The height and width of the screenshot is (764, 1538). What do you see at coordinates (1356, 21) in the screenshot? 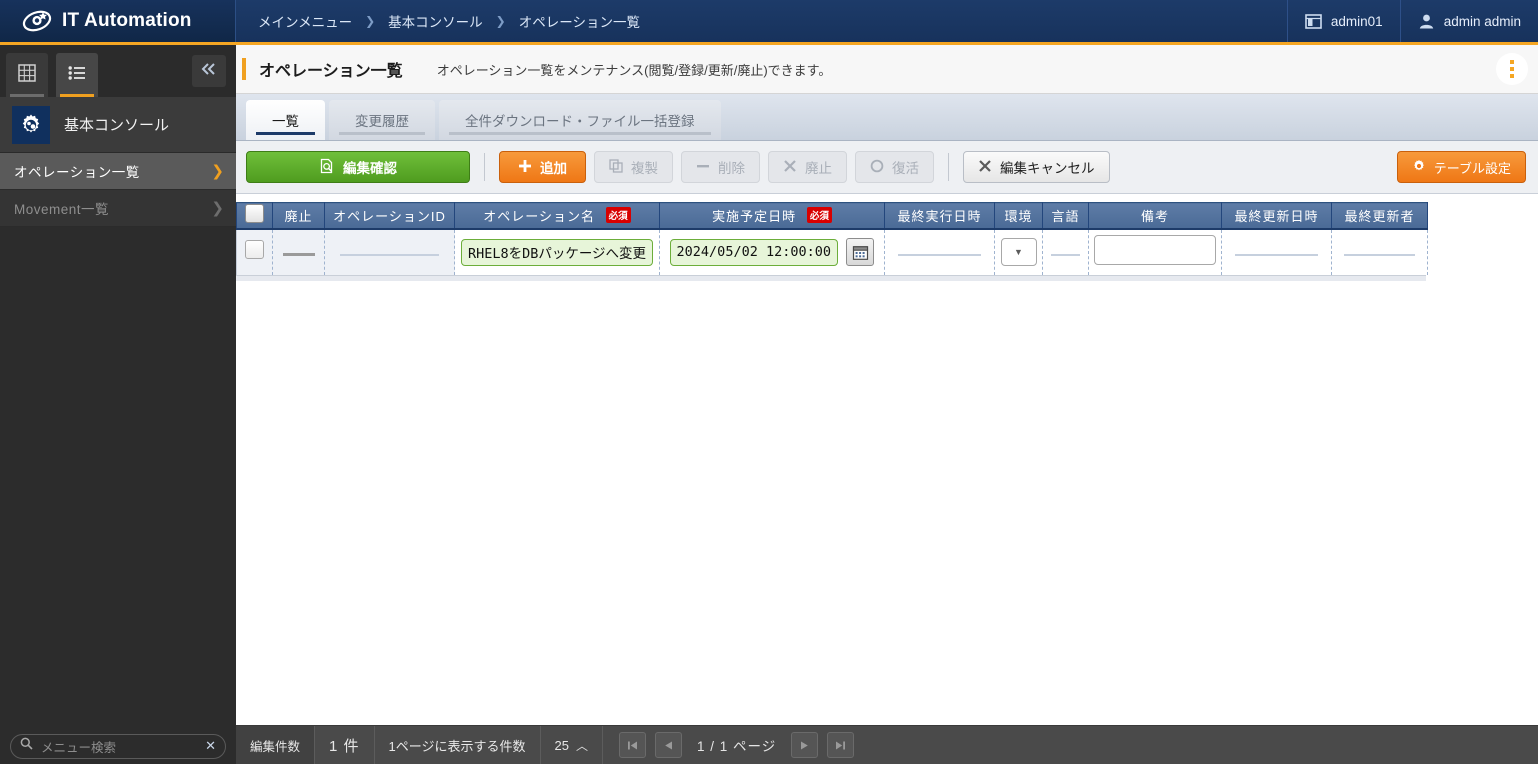
I see `workspace-name: admin01` at bounding box center [1356, 21].